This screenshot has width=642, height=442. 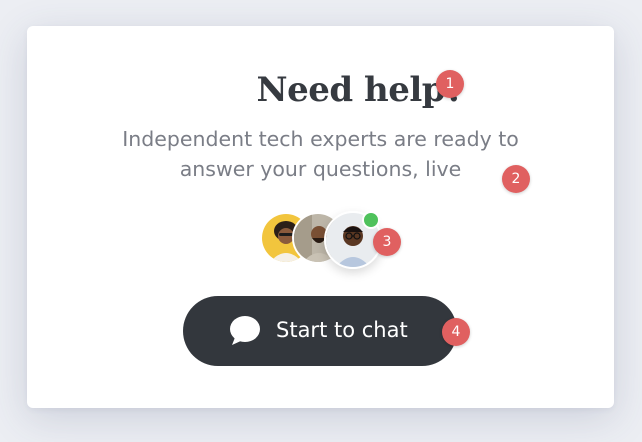 I want to click on annotation-badge-2: 2, so click(x=516, y=179).